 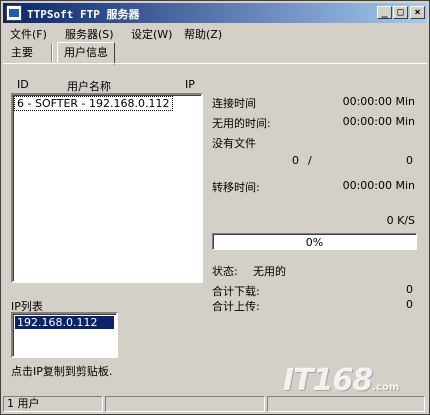 What do you see at coordinates (23, 84) in the screenshot?
I see `users-header-id: ID` at bounding box center [23, 84].